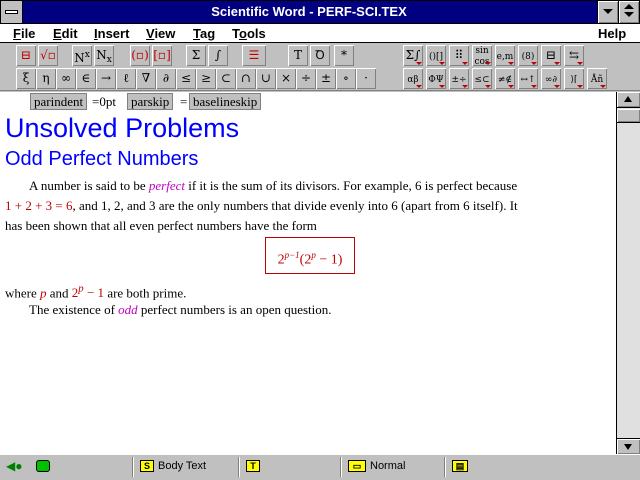 Image resolution: width=640 pixels, height=480 pixels. I want to click on integral-button: ∫, so click(218, 55).